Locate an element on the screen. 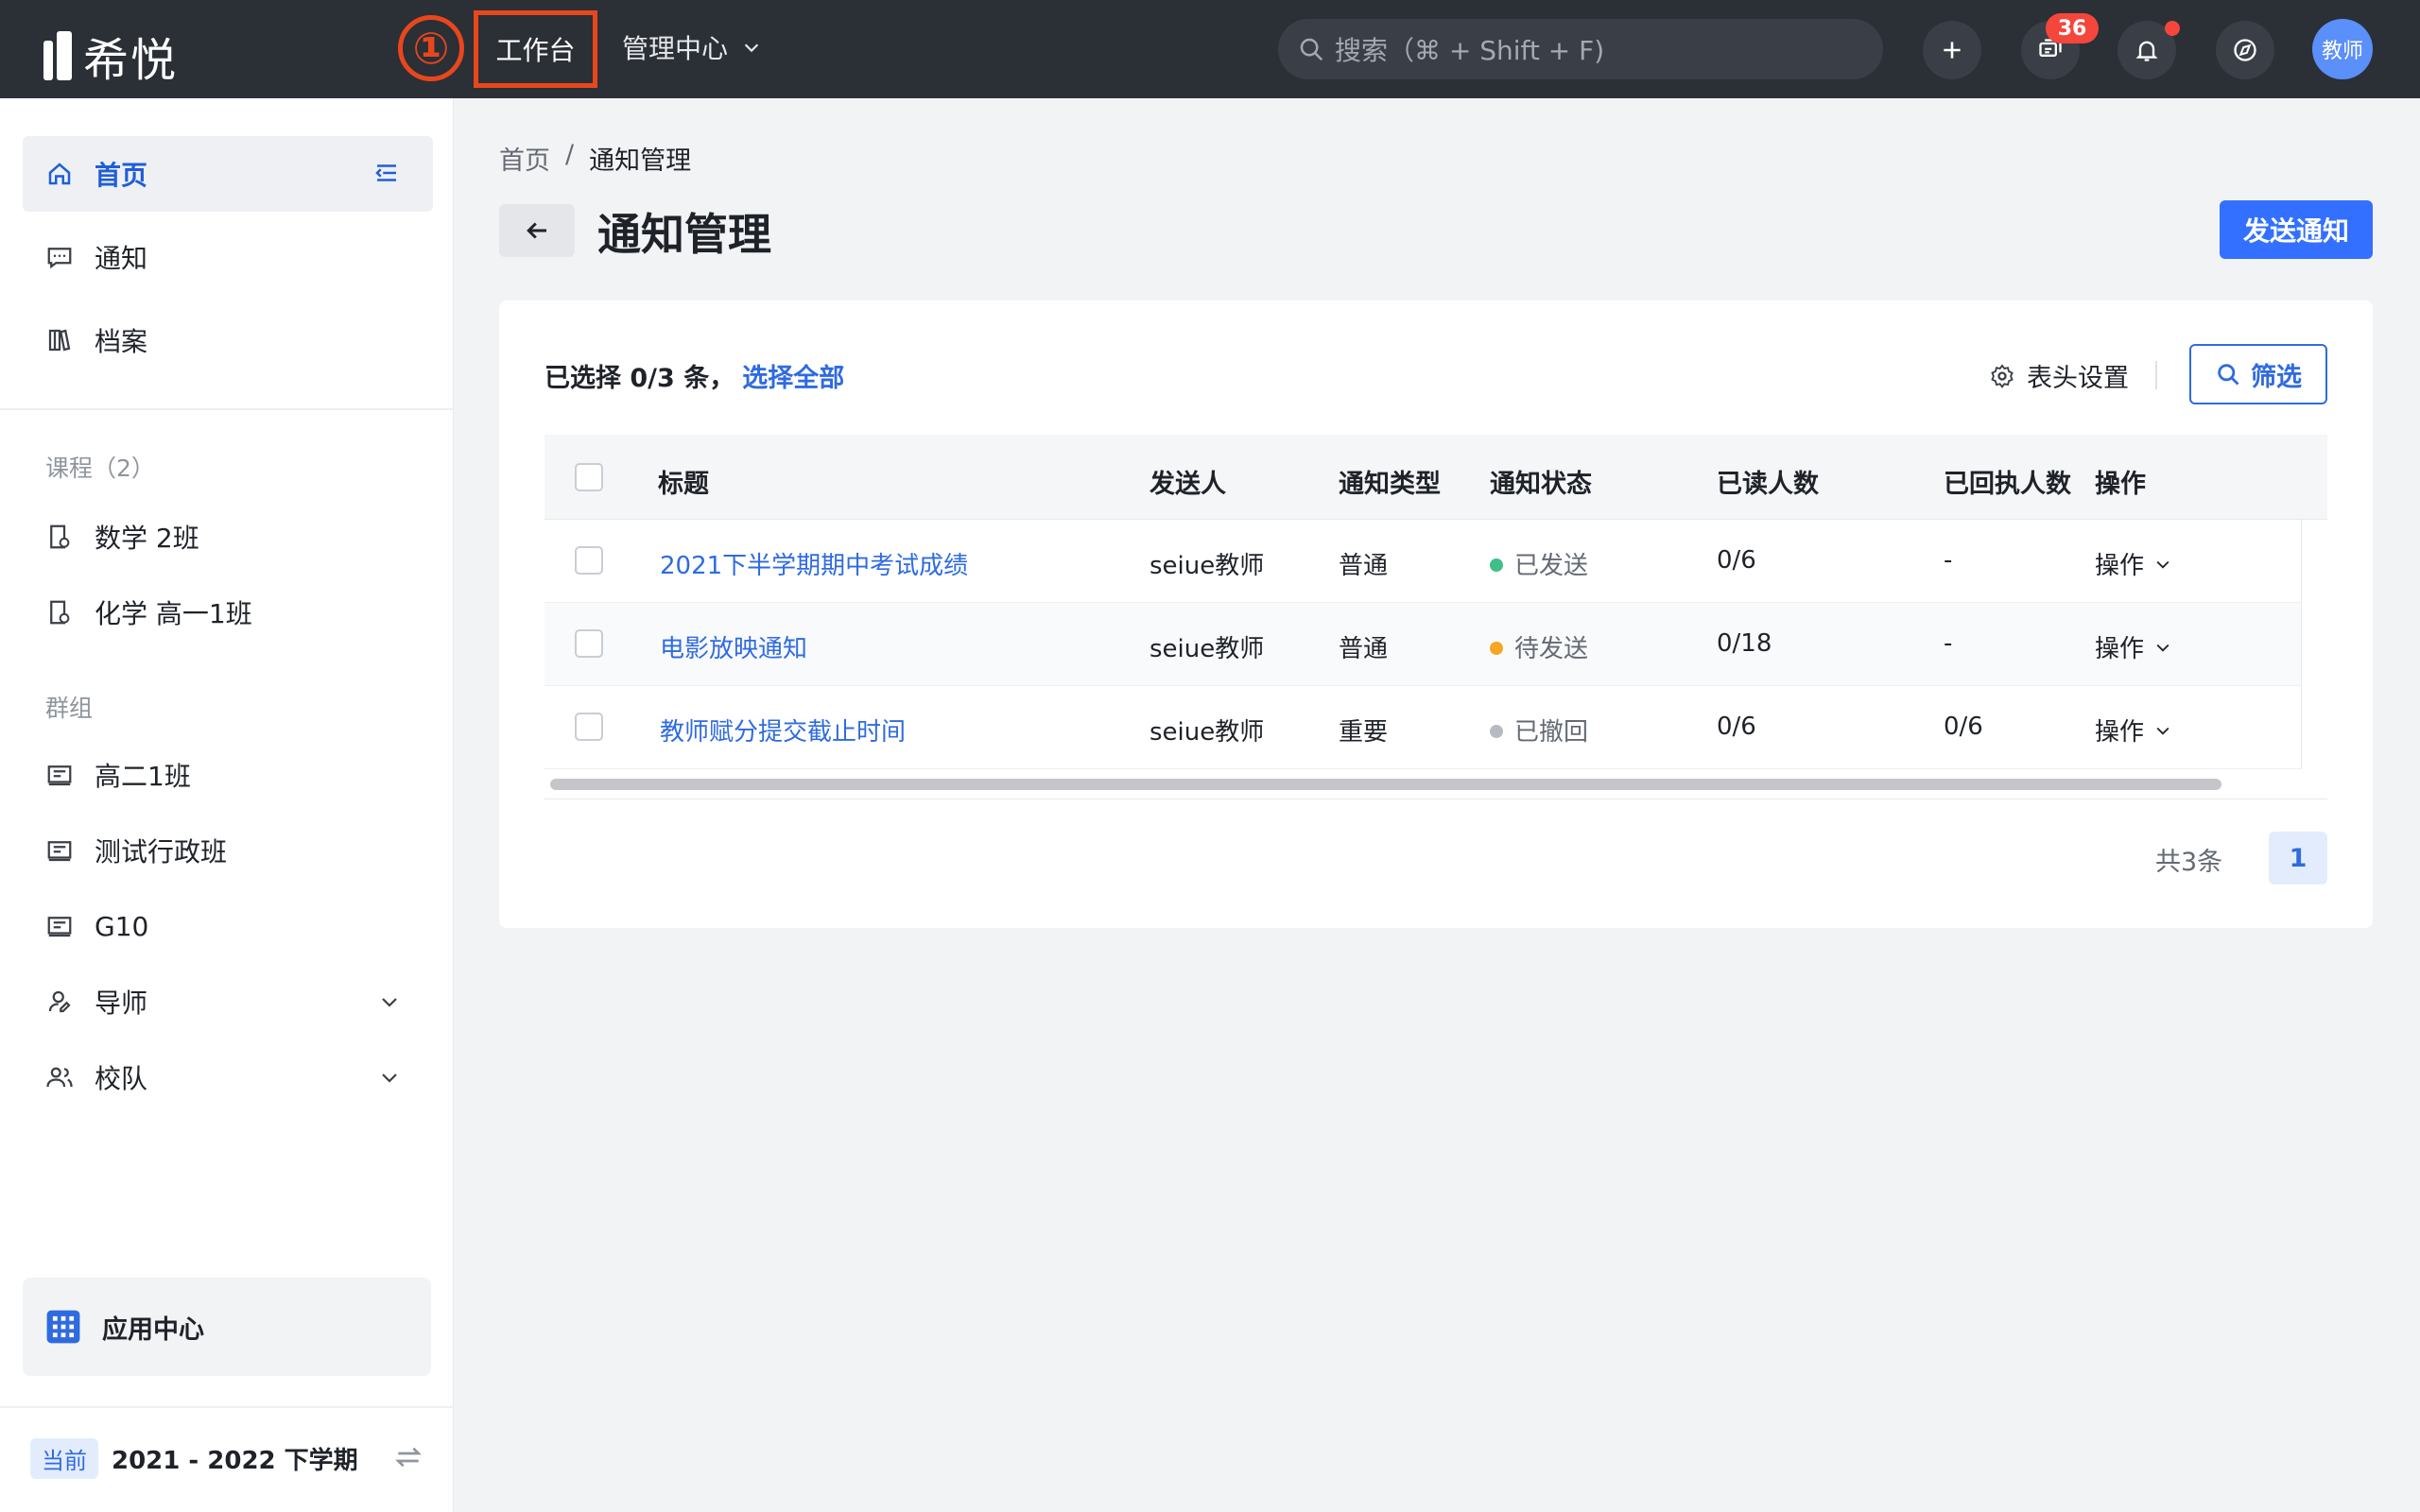  sidebar-item-team: 校队 is located at coordinates (228, 1077).